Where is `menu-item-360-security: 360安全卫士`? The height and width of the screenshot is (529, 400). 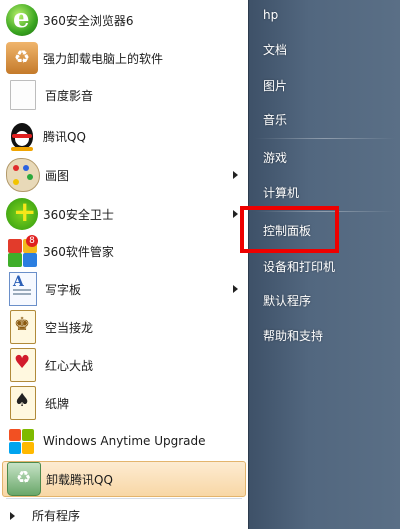 menu-item-360-security: 360安全卫士 is located at coordinates (124, 213).